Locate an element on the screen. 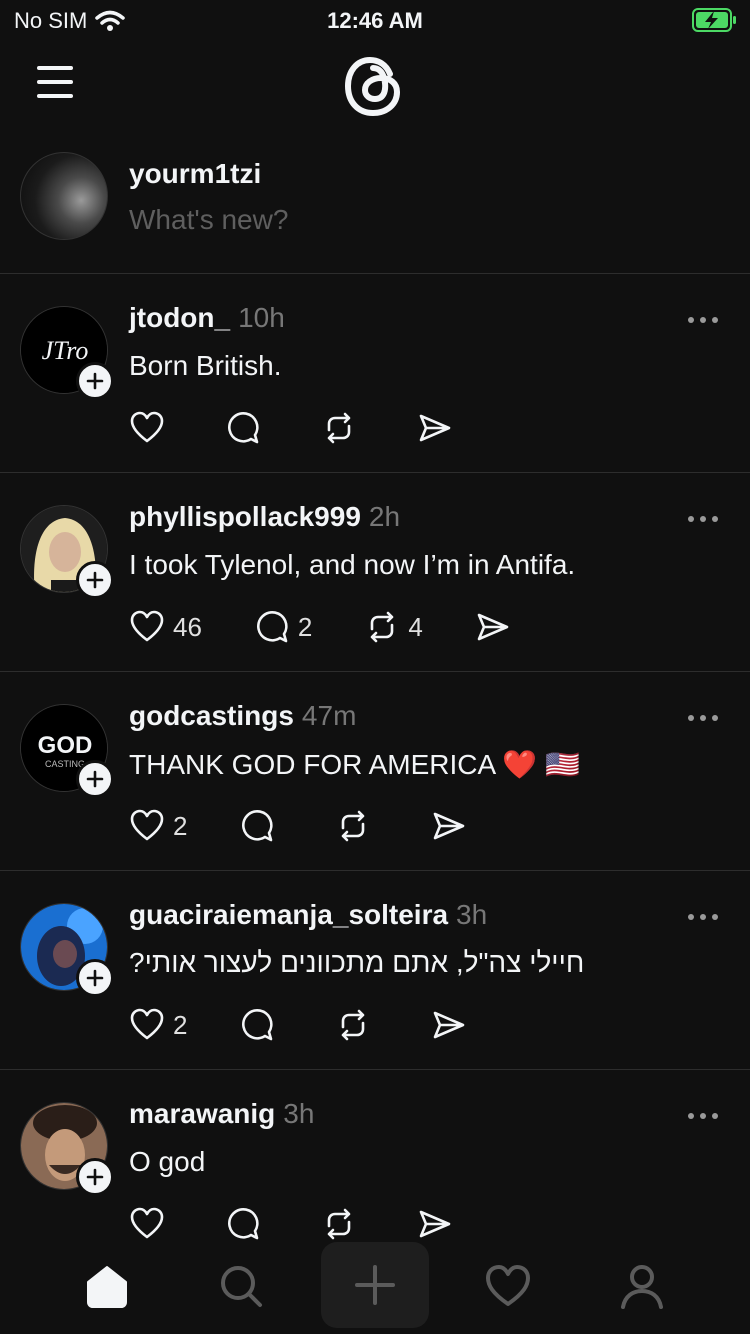 The width and height of the screenshot is (750, 1334). repost-button: 4 is located at coordinates (395, 627).